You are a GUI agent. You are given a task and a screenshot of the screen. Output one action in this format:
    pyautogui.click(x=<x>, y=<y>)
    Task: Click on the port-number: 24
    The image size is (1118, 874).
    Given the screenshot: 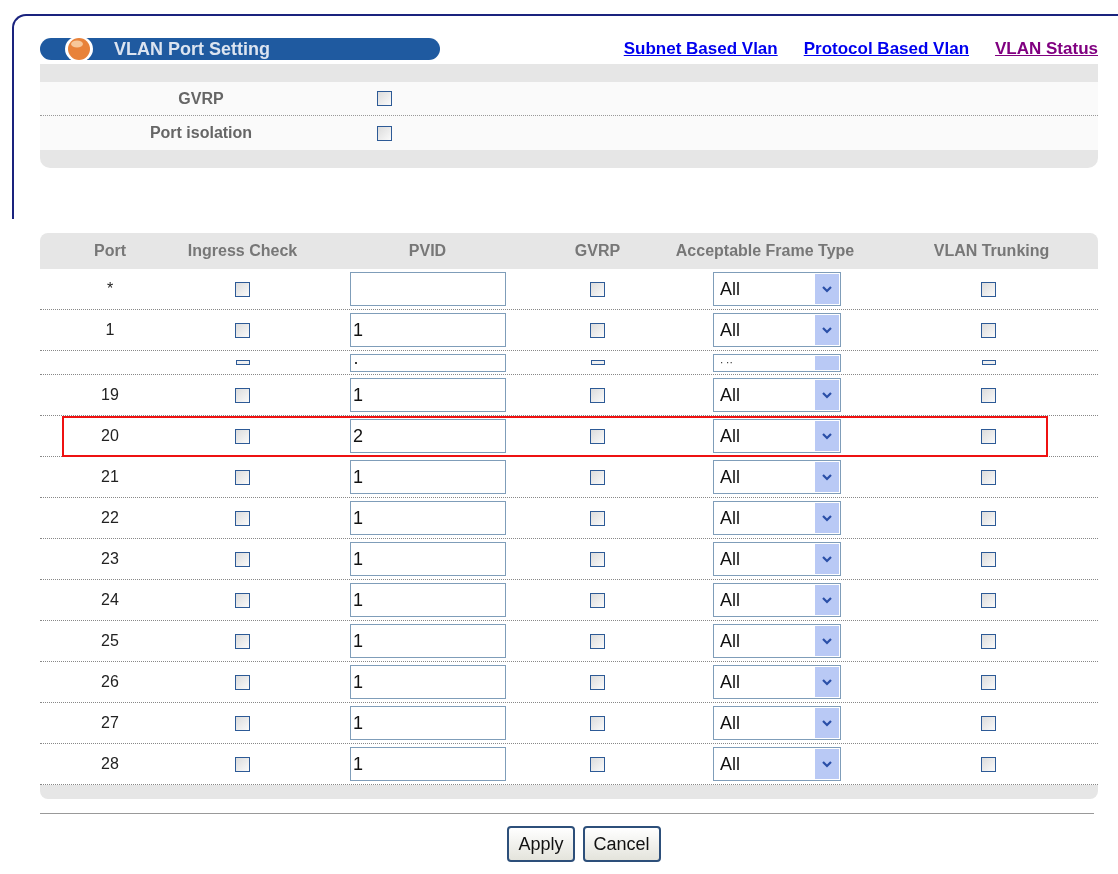 What is the action you would take?
    pyautogui.click(x=110, y=600)
    